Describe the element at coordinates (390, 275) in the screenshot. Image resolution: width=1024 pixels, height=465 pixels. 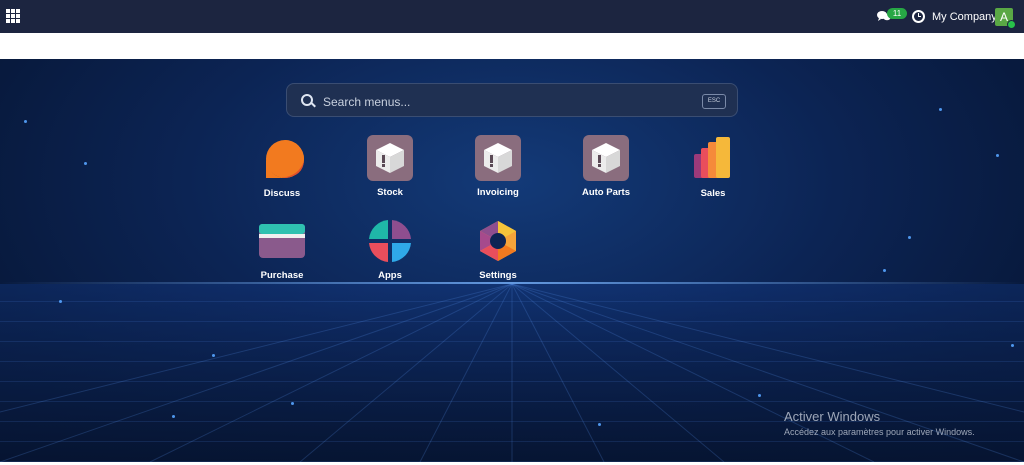
I see `app-label: Apps` at that location.